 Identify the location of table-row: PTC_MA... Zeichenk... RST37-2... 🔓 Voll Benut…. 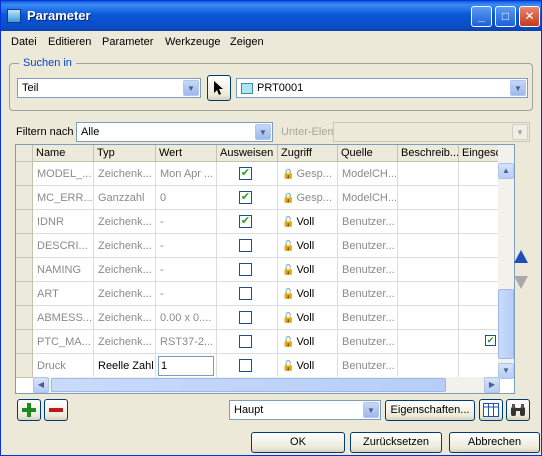
(258, 342).